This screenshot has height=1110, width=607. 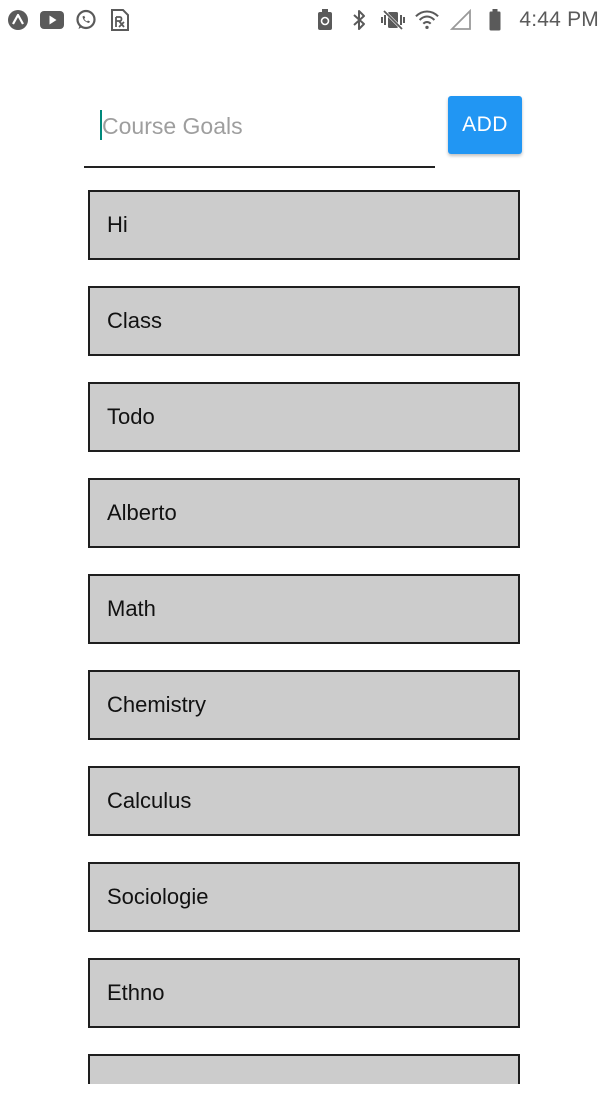 What do you see at coordinates (461, 20) in the screenshot?
I see `no-signal-icon` at bounding box center [461, 20].